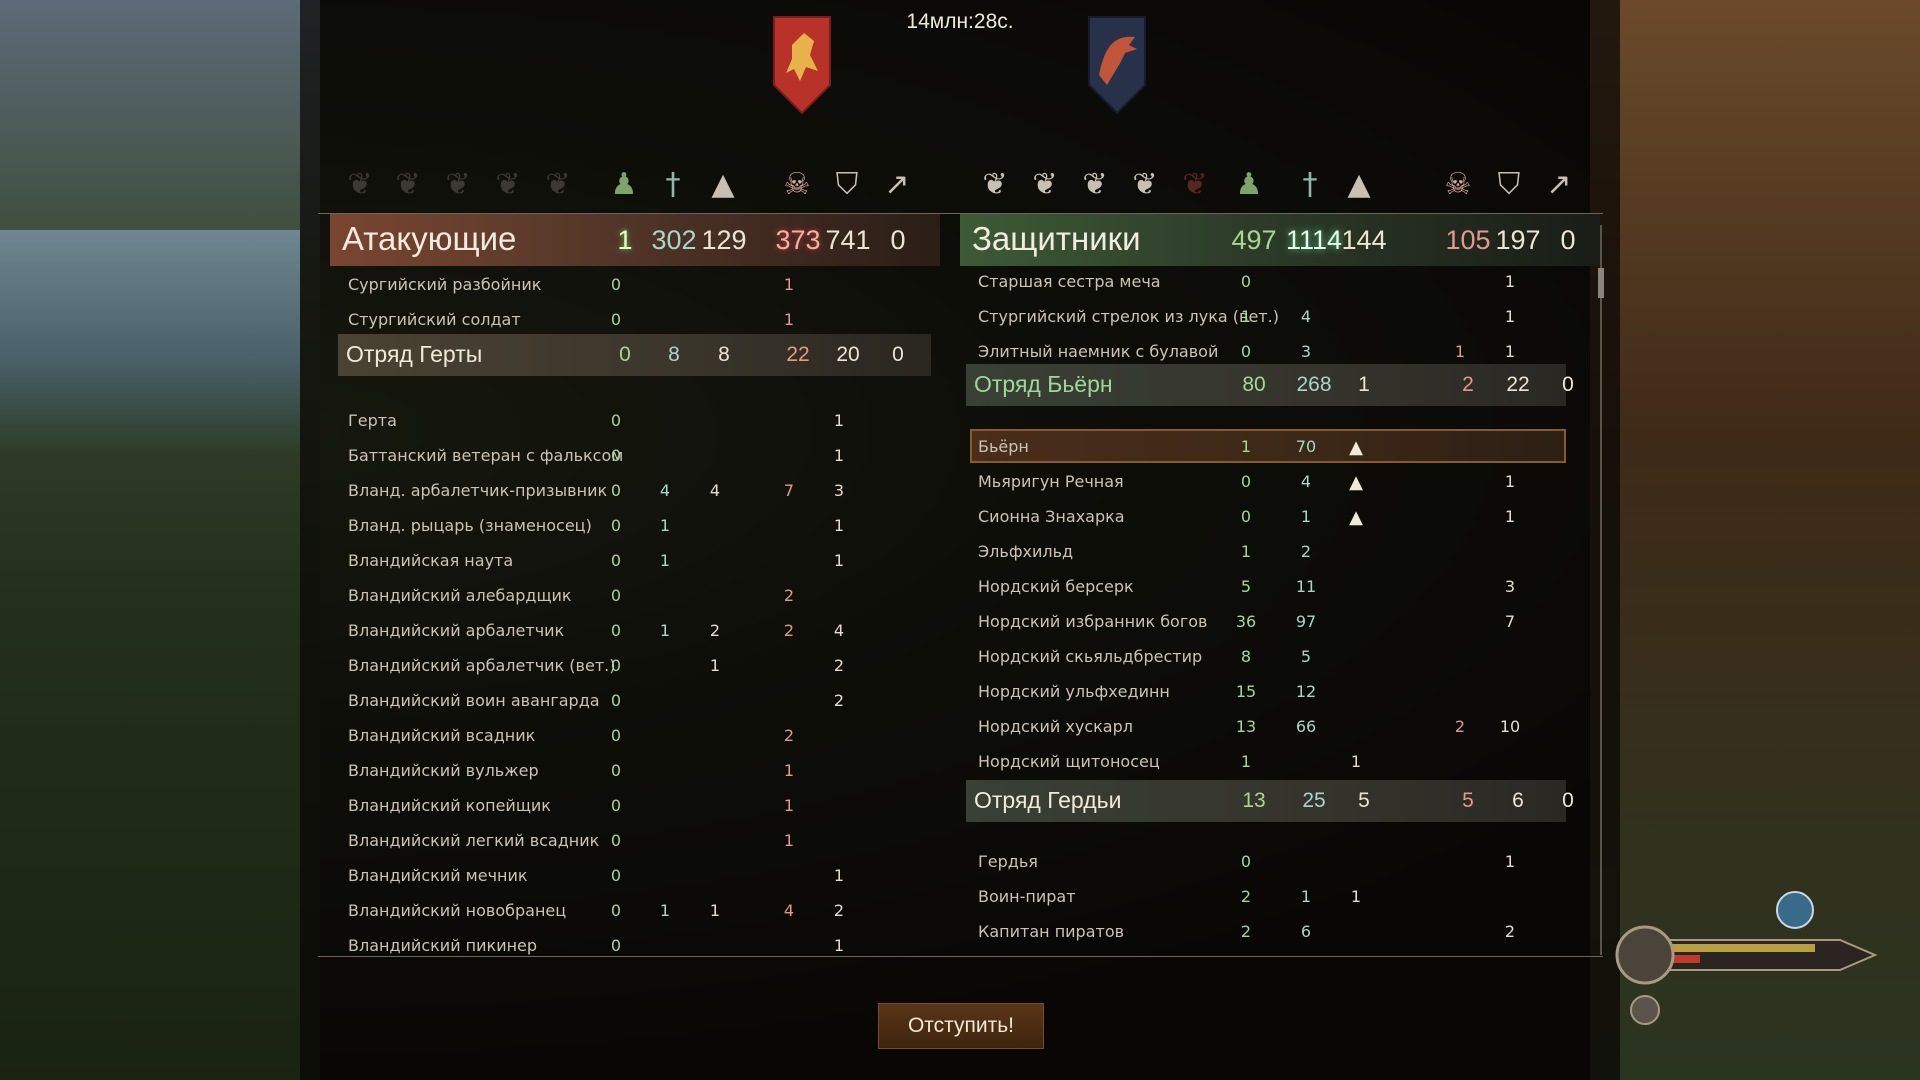  What do you see at coordinates (1280, 726) in the screenshot?
I see `unit-row: Нордский хускарл 13 66 2 10` at bounding box center [1280, 726].